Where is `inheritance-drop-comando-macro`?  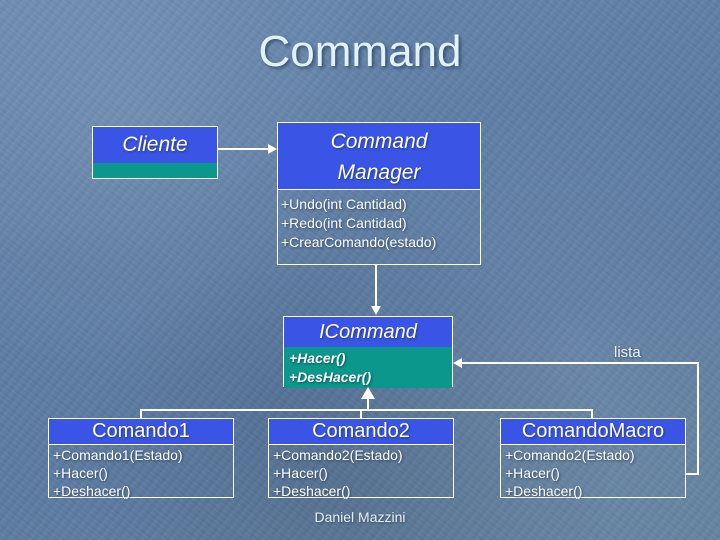 inheritance-drop-comando-macro is located at coordinates (592, 414).